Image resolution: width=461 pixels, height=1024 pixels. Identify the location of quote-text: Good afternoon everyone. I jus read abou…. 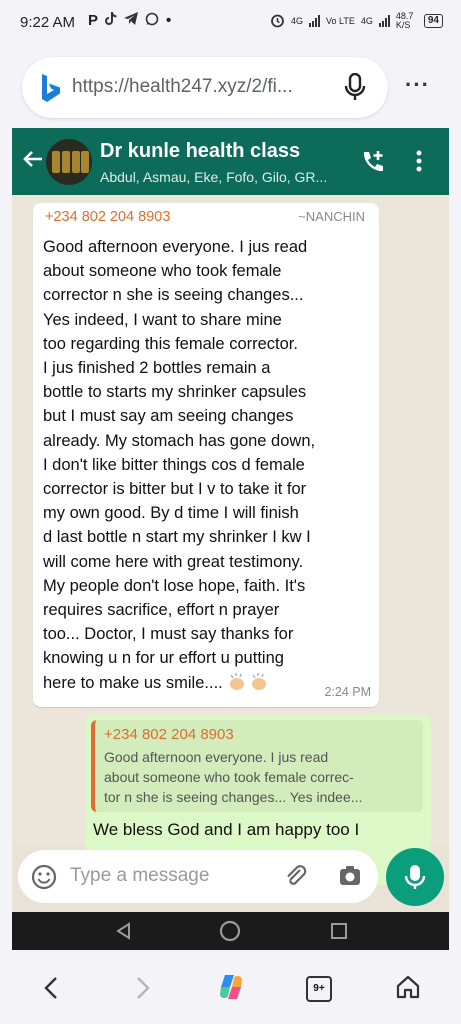
(233, 777).